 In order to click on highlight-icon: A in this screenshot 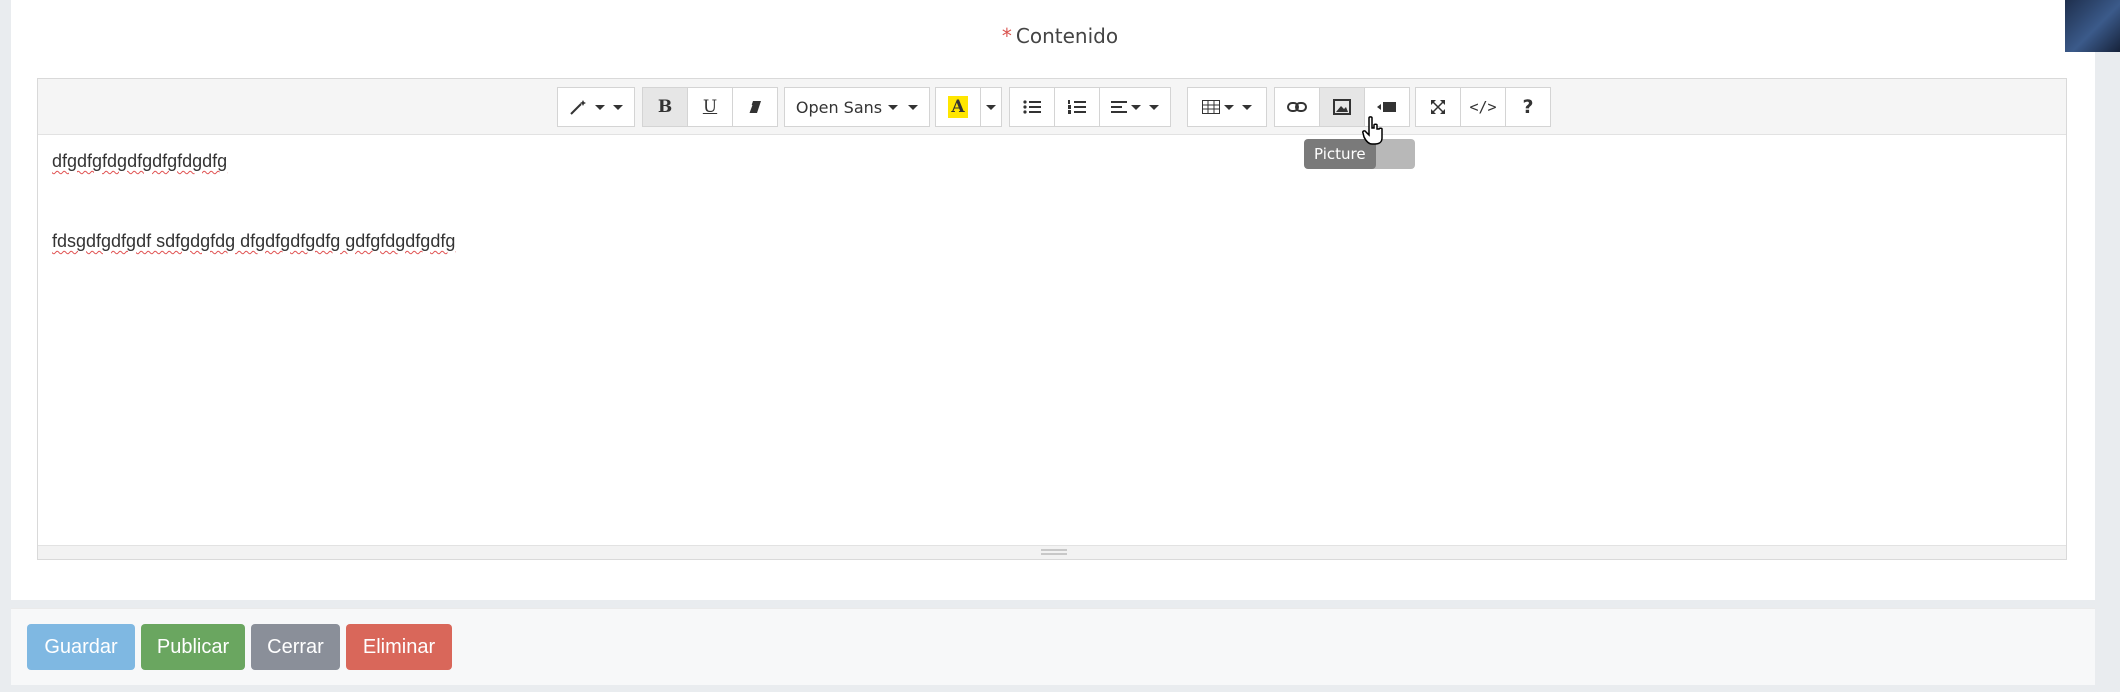, I will do `click(958, 107)`.